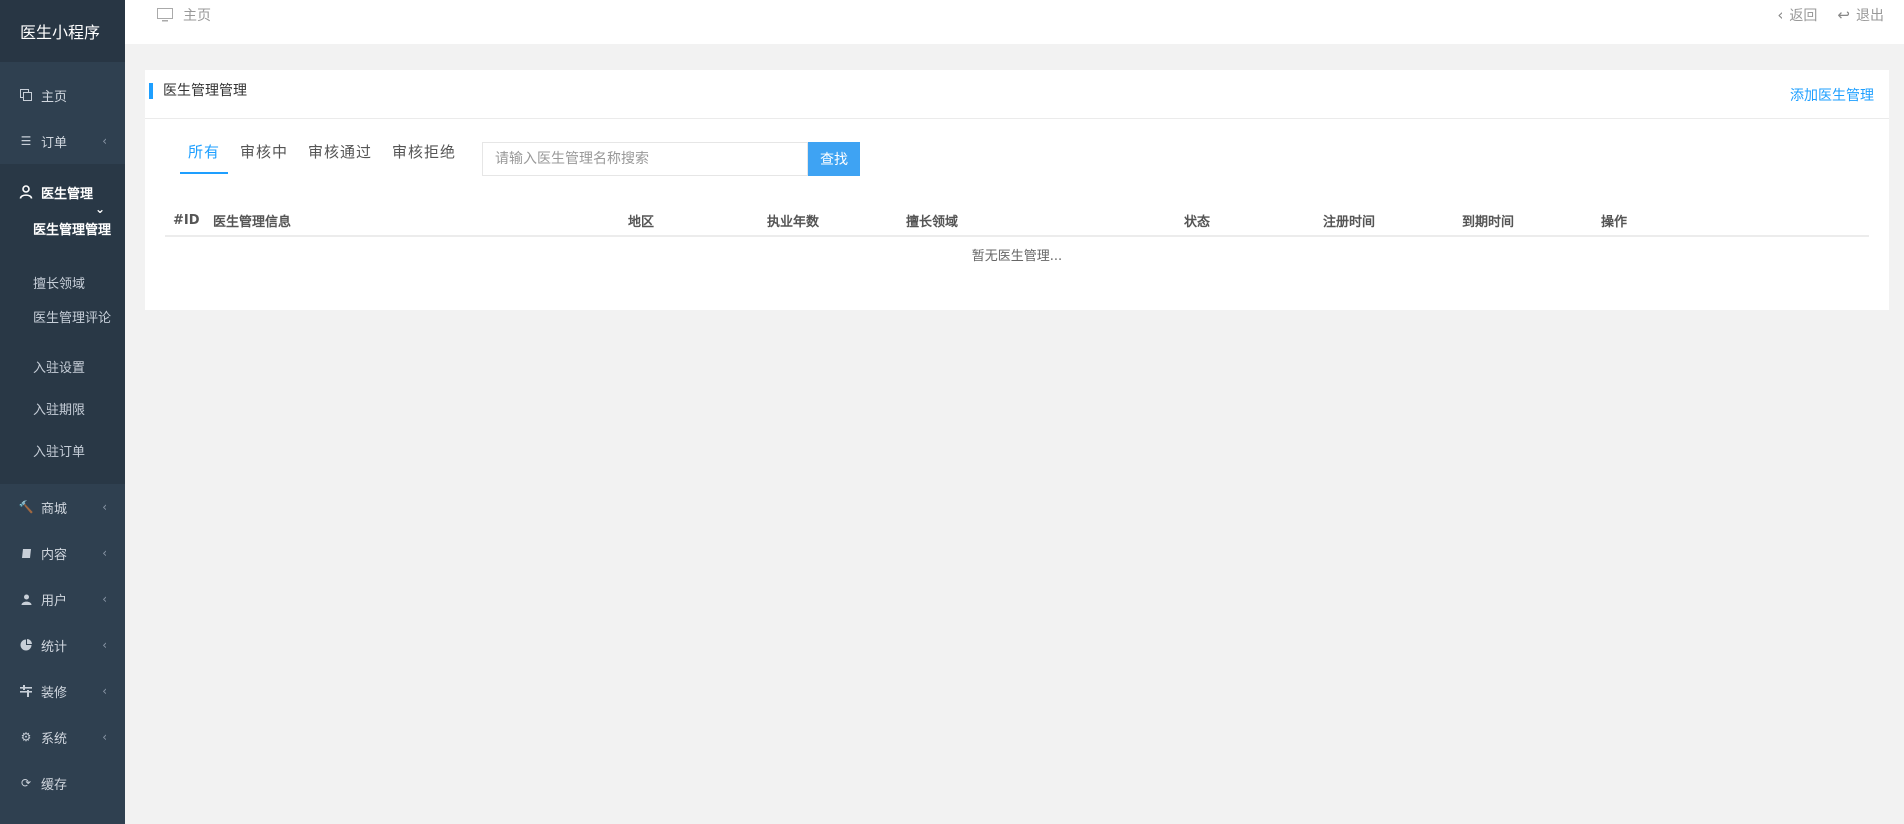 Image resolution: width=1904 pixels, height=824 pixels. What do you see at coordinates (67, 194) in the screenshot?
I see `sidebar-item-label: 医生管理` at bounding box center [67, 194].